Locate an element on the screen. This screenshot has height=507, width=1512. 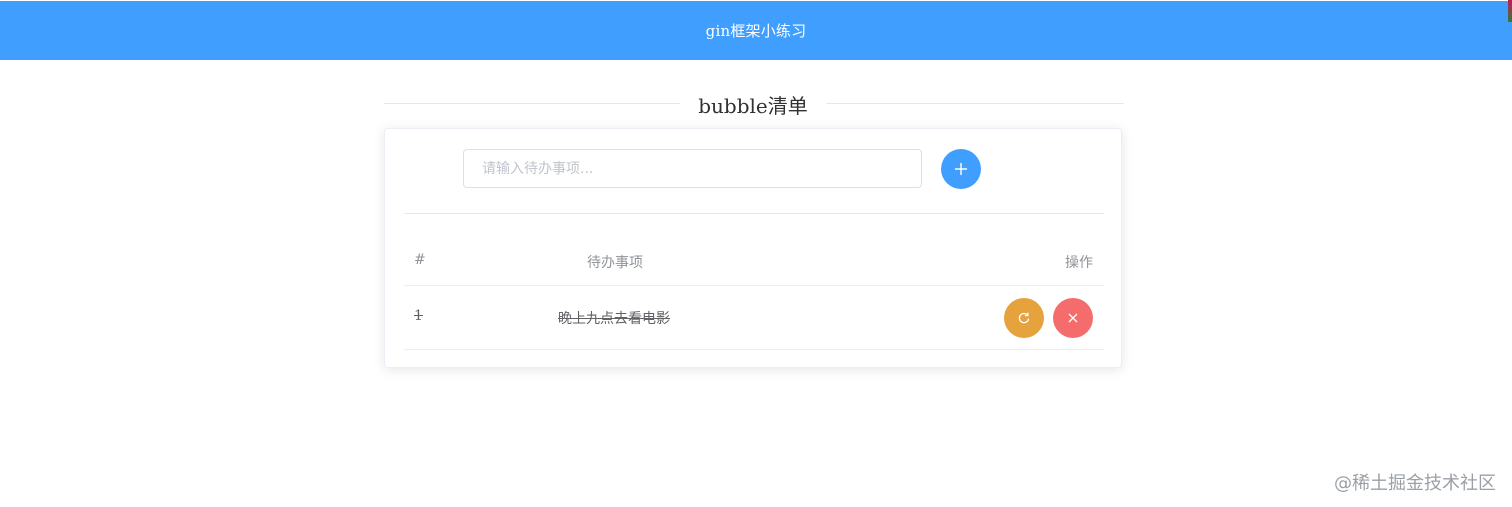
table-header: # 待办事项 操作 is located at coordinates (754, 261).